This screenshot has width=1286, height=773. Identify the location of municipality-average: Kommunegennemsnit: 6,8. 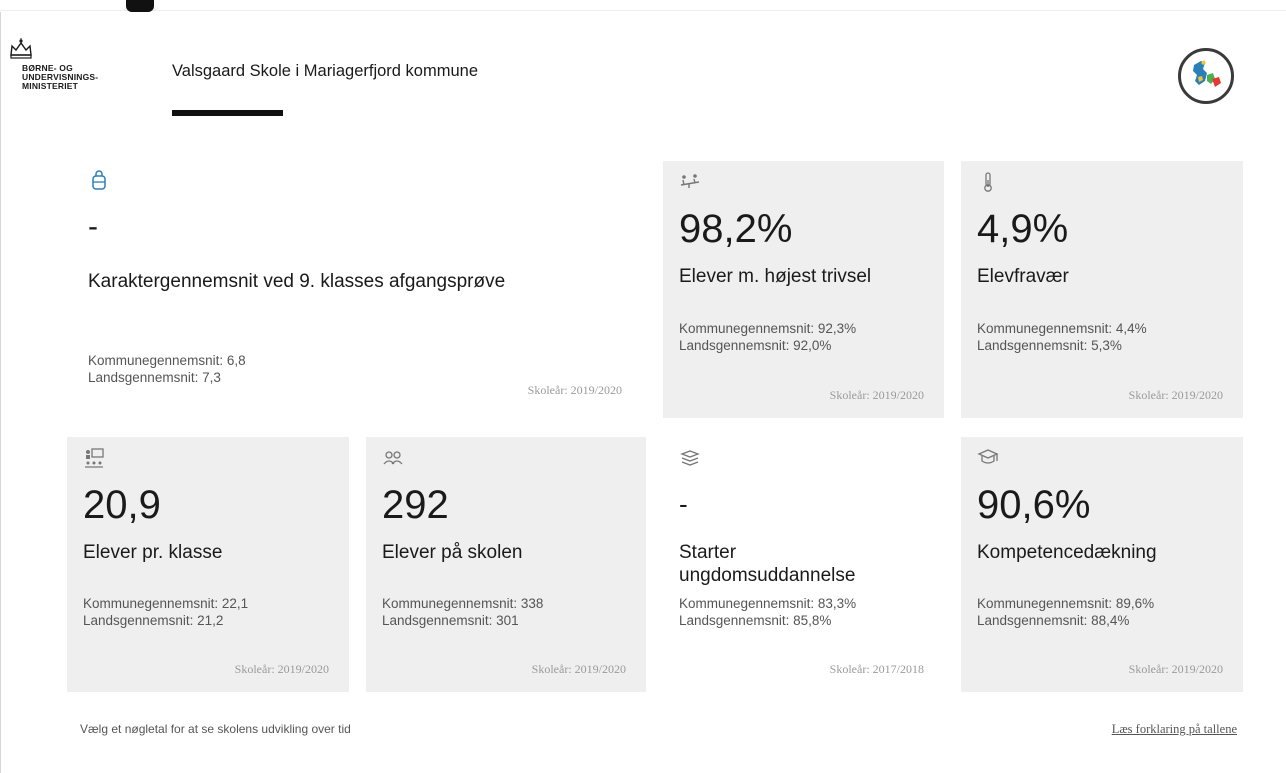
(167, 360).